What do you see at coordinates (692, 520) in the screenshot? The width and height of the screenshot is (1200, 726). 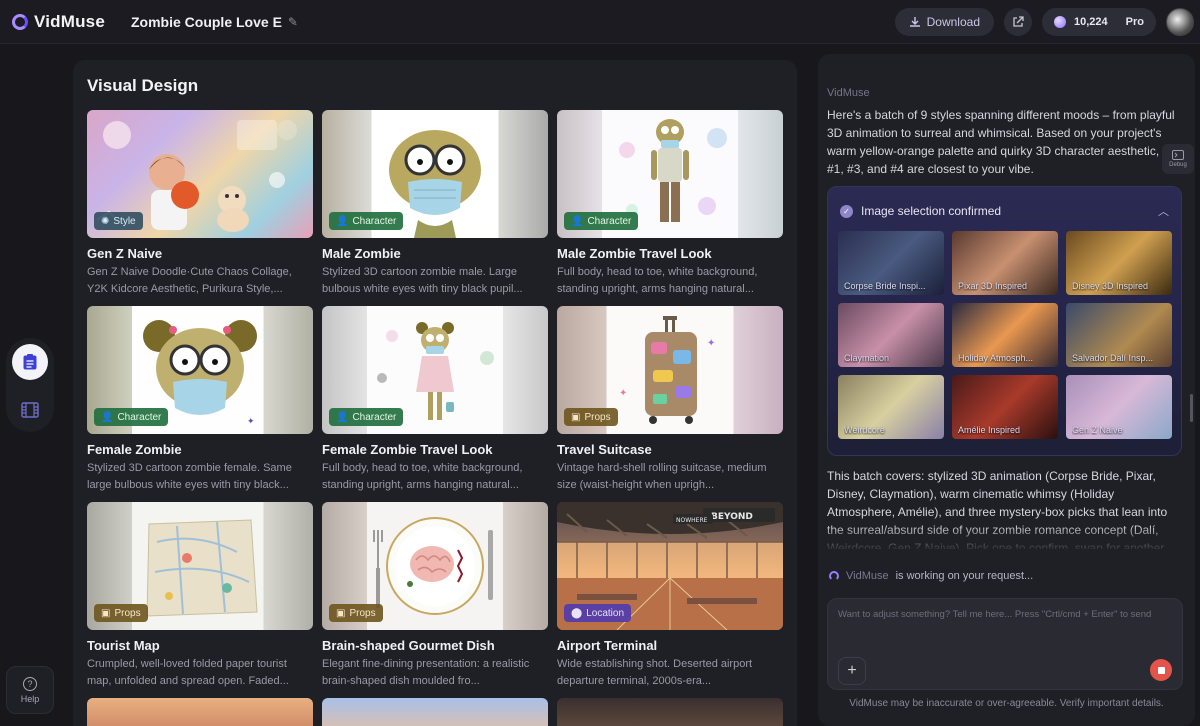 I see `sign-nowhere: NOWHERE` at bounding box center [692, 520].